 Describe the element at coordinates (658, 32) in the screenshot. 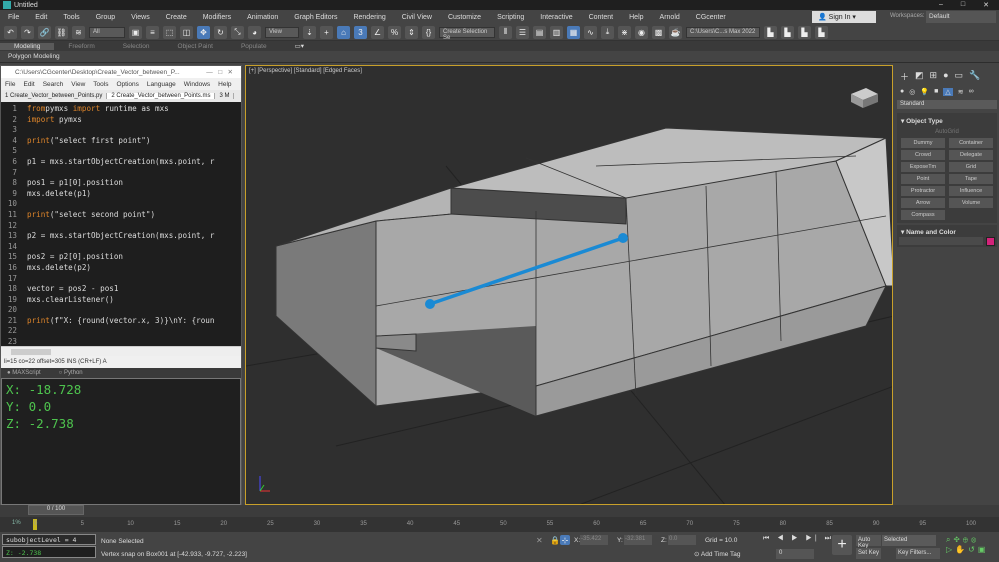

I see `render-setup-icon: ▩` at that location.